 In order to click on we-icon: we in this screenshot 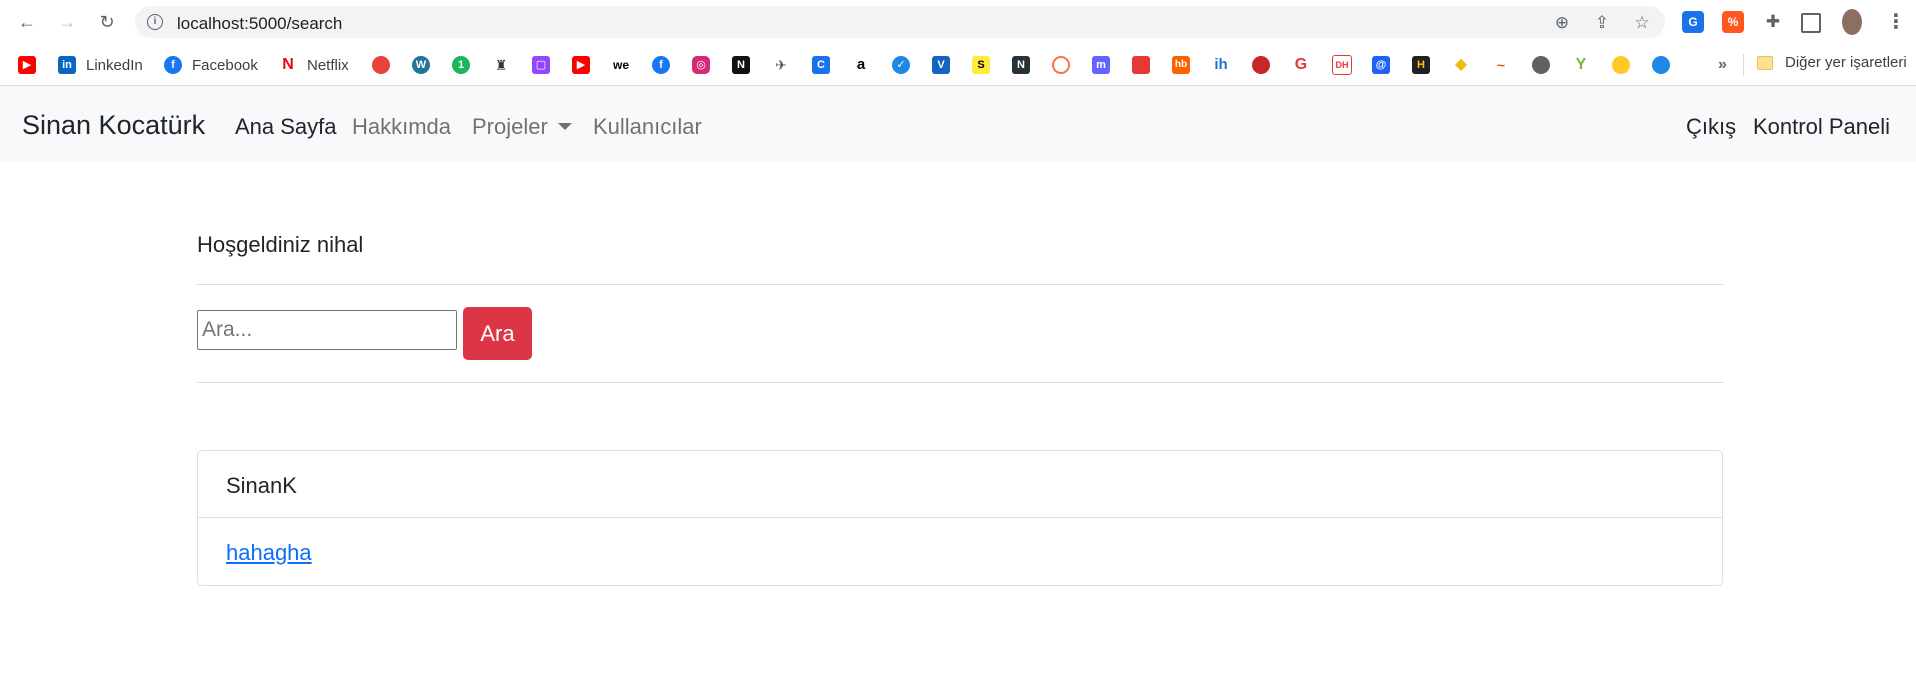, I will do `click(621, 65)`.